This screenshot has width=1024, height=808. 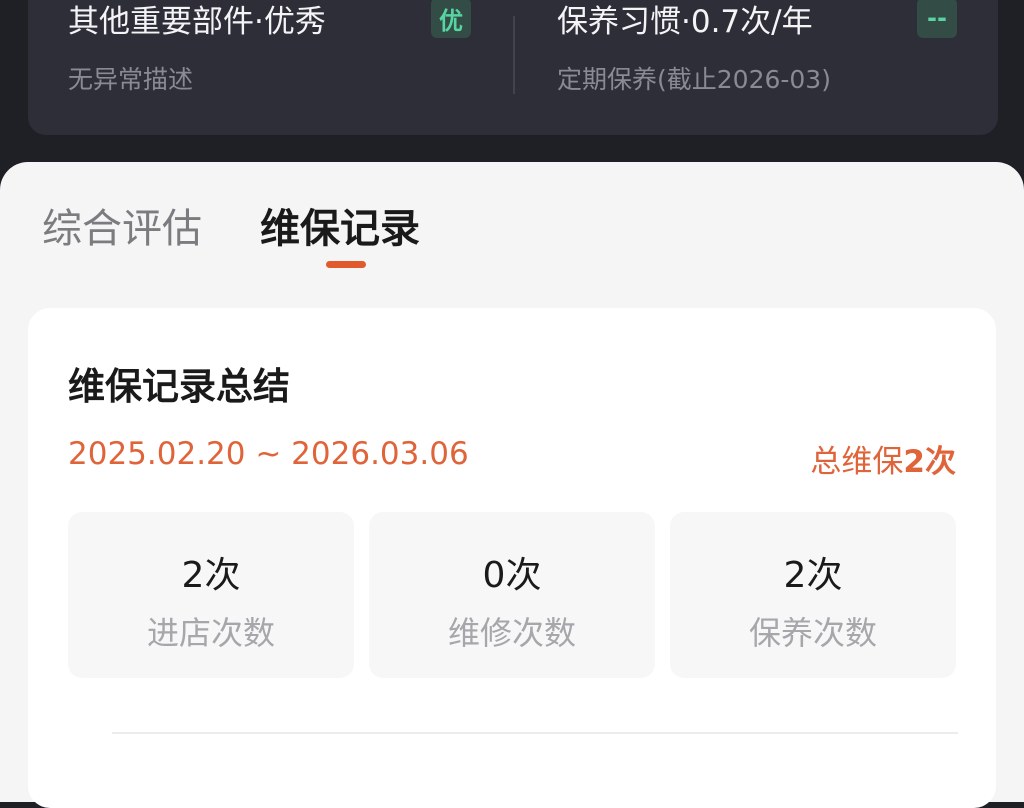 I want to click on status-badge: --, so click(x=937, y=19).